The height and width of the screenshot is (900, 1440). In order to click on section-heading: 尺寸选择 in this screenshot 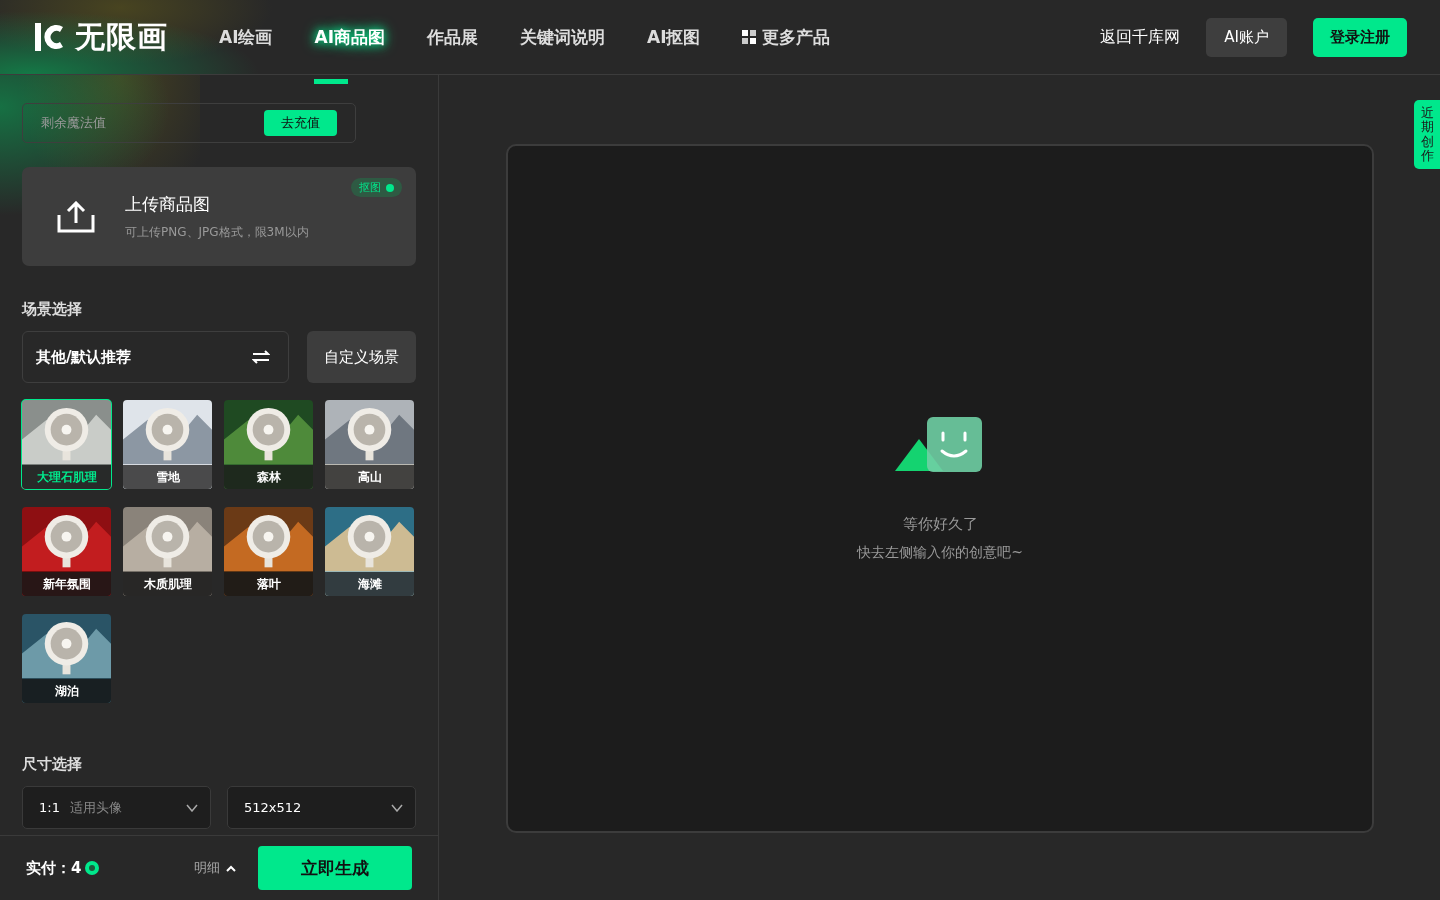, I will do `click(52, 764)`.